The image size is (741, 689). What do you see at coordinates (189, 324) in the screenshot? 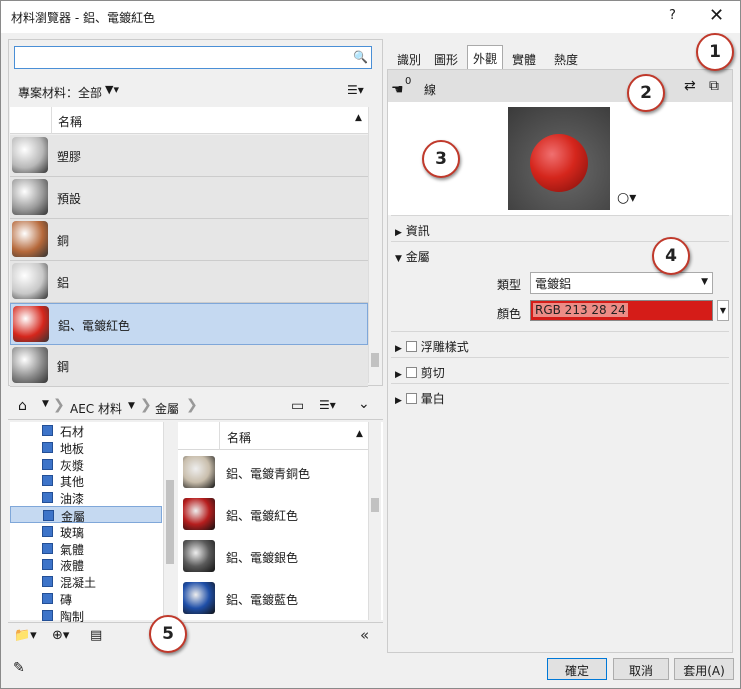
I see `project-material-item: 鋁、電鍍紅色` at bounding box center [189, 324].